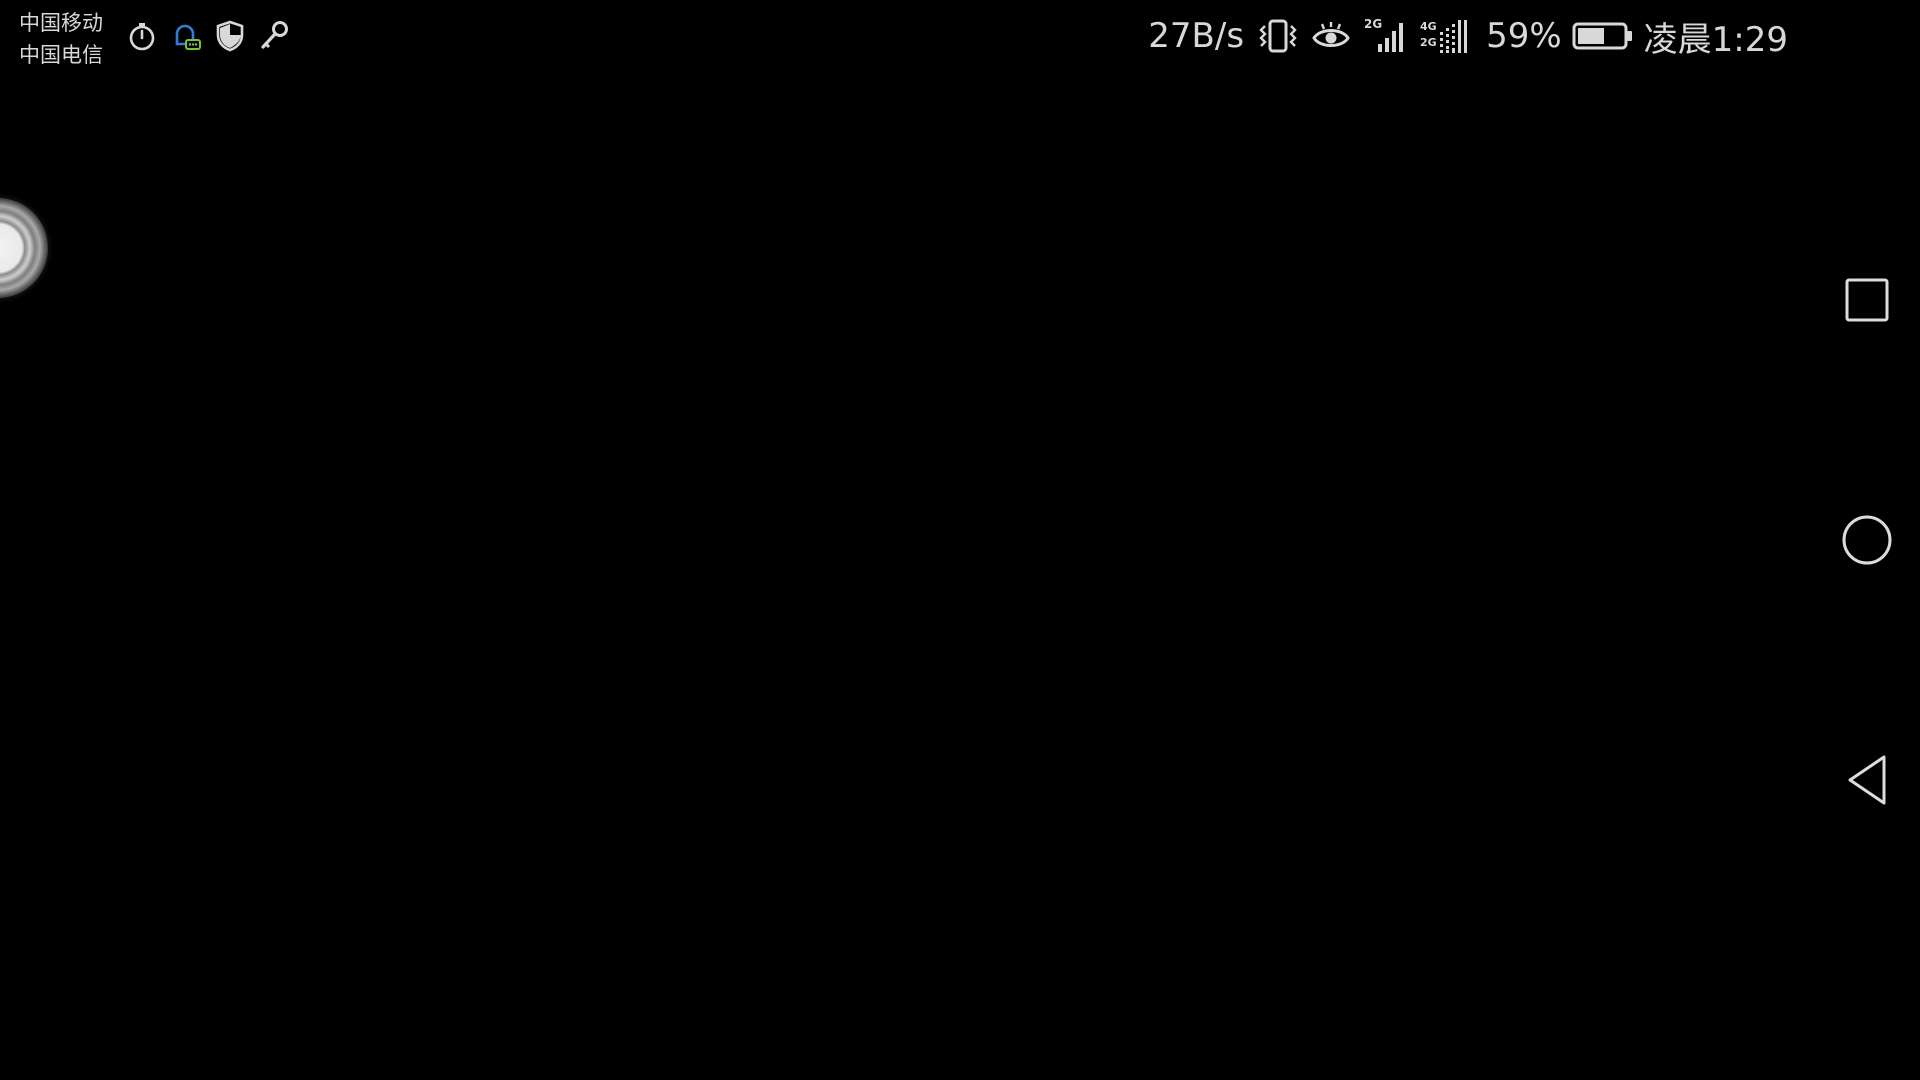 The image size is (1920, 1080). Describe the element at coordinates (1715, 39) in the screenshot. I see `clock: 凌晨1:29` at that location.